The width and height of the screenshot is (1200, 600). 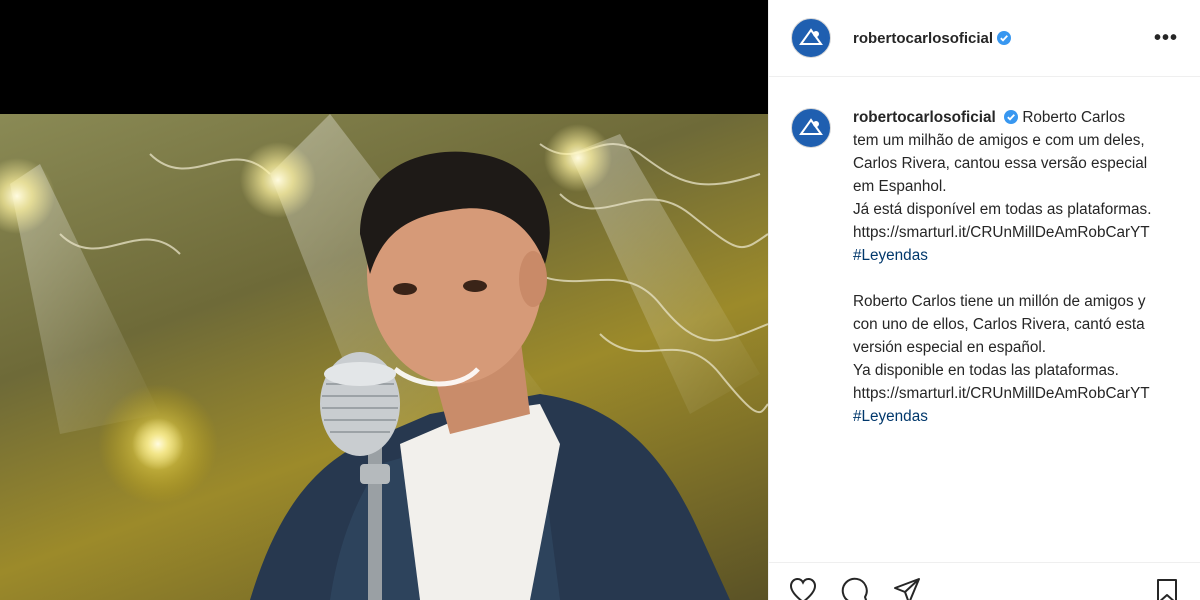 I want to click on hashtag-link-es: #Leyendas, so click(x=890, y=416).